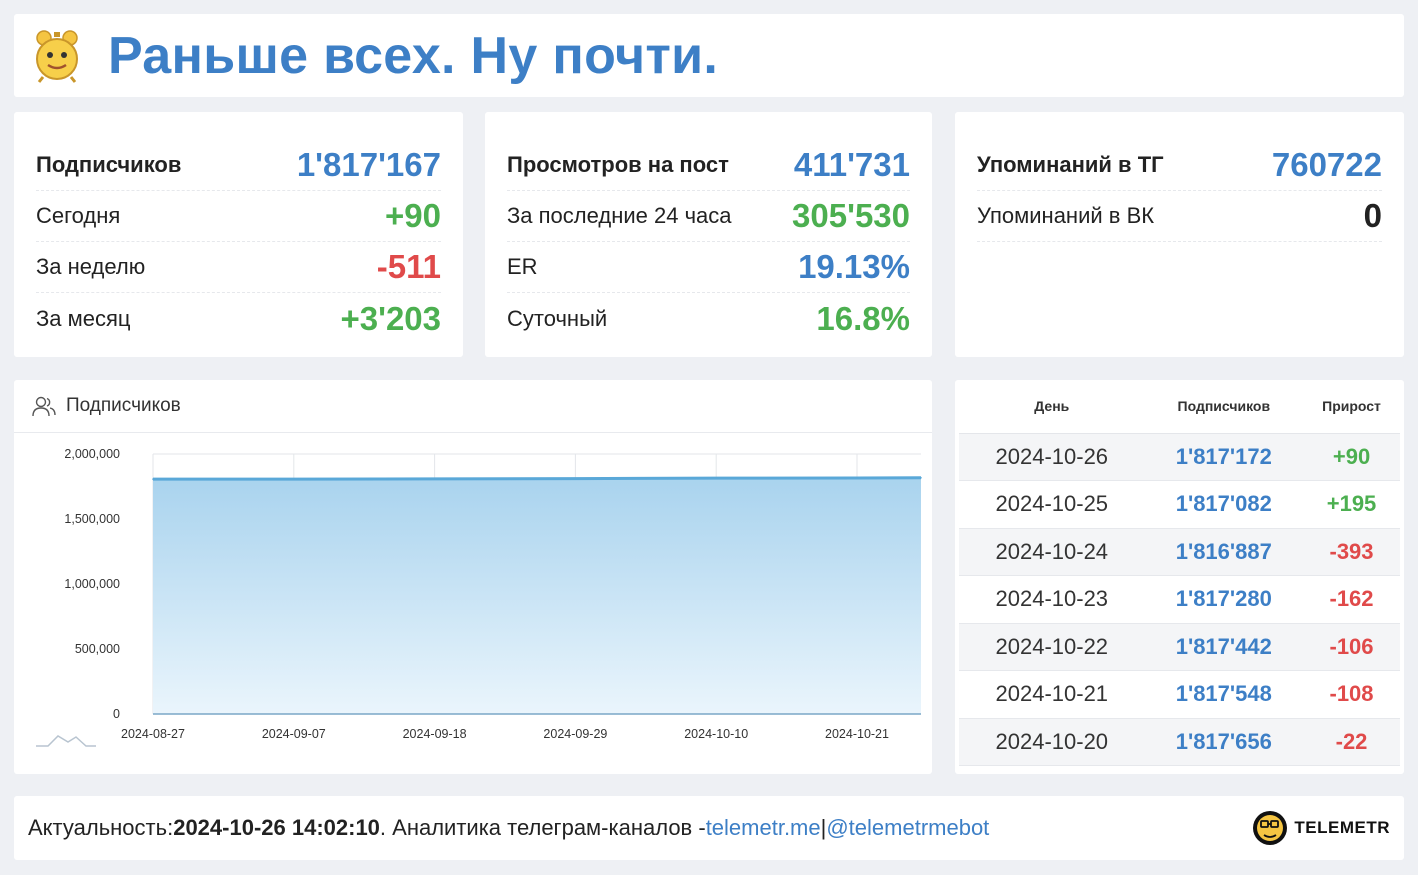  Describe the element at coordinates (907, 828) in the screenshot. I see `telemetr-bot-link: @telemetrmebot` at that location.